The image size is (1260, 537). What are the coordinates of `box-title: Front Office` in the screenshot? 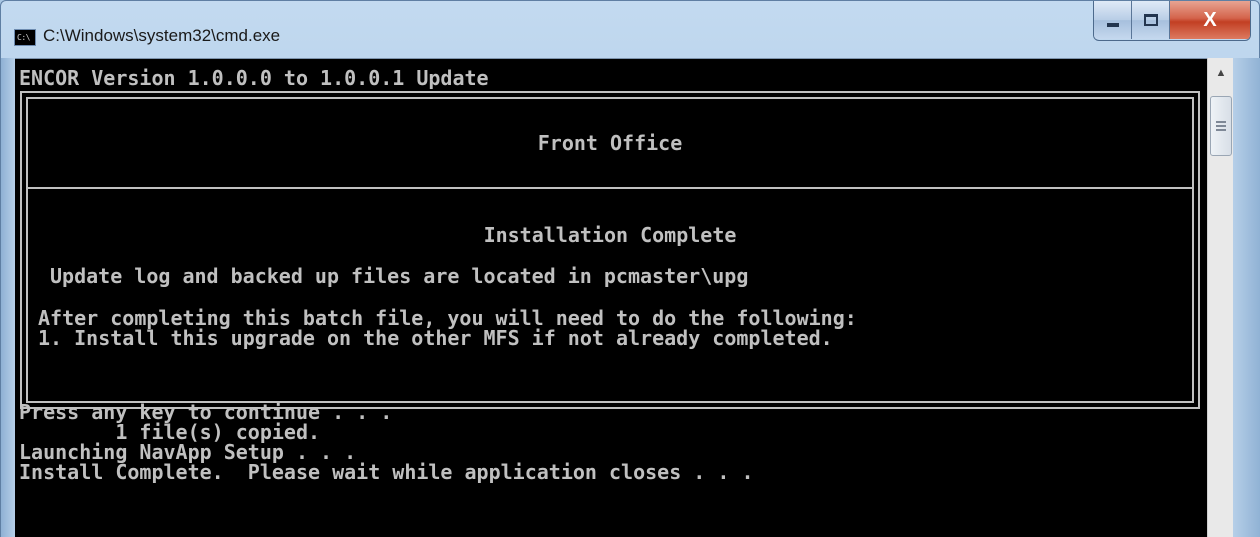 It's located at (610, 143).